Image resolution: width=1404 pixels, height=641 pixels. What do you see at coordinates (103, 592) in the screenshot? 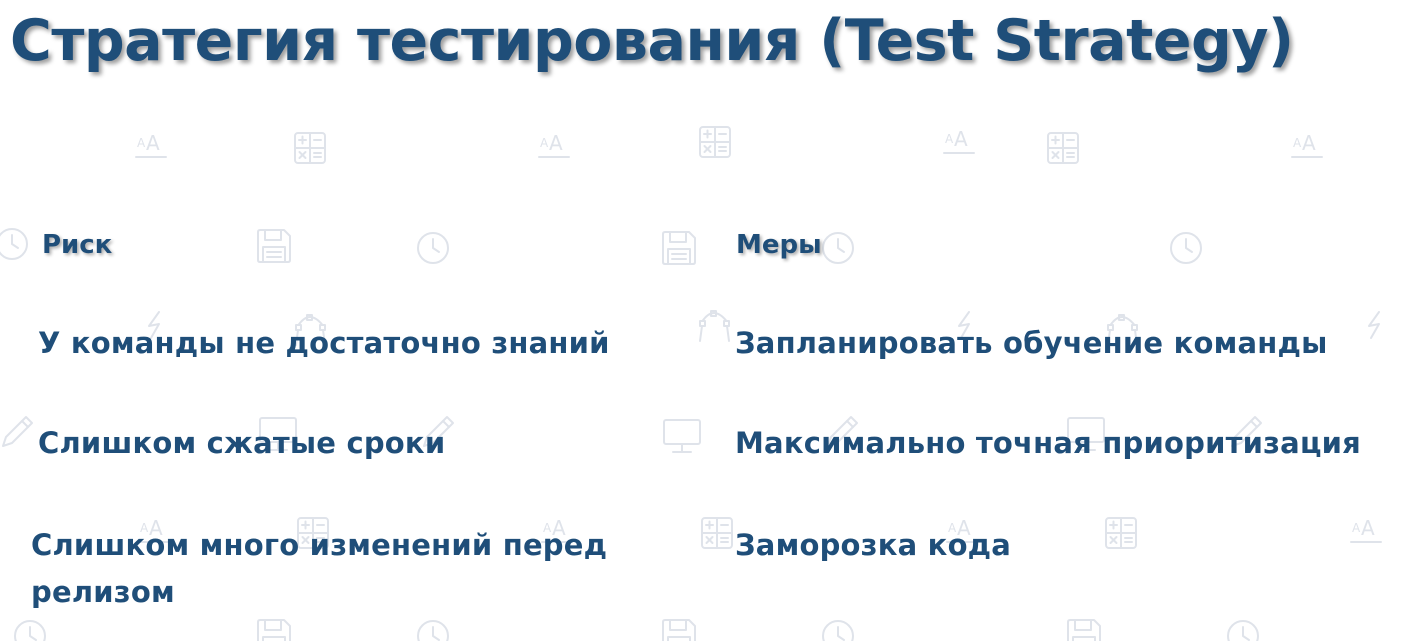
I see `risk-cell-line-2: релизом` at bounding box center [103, 592].